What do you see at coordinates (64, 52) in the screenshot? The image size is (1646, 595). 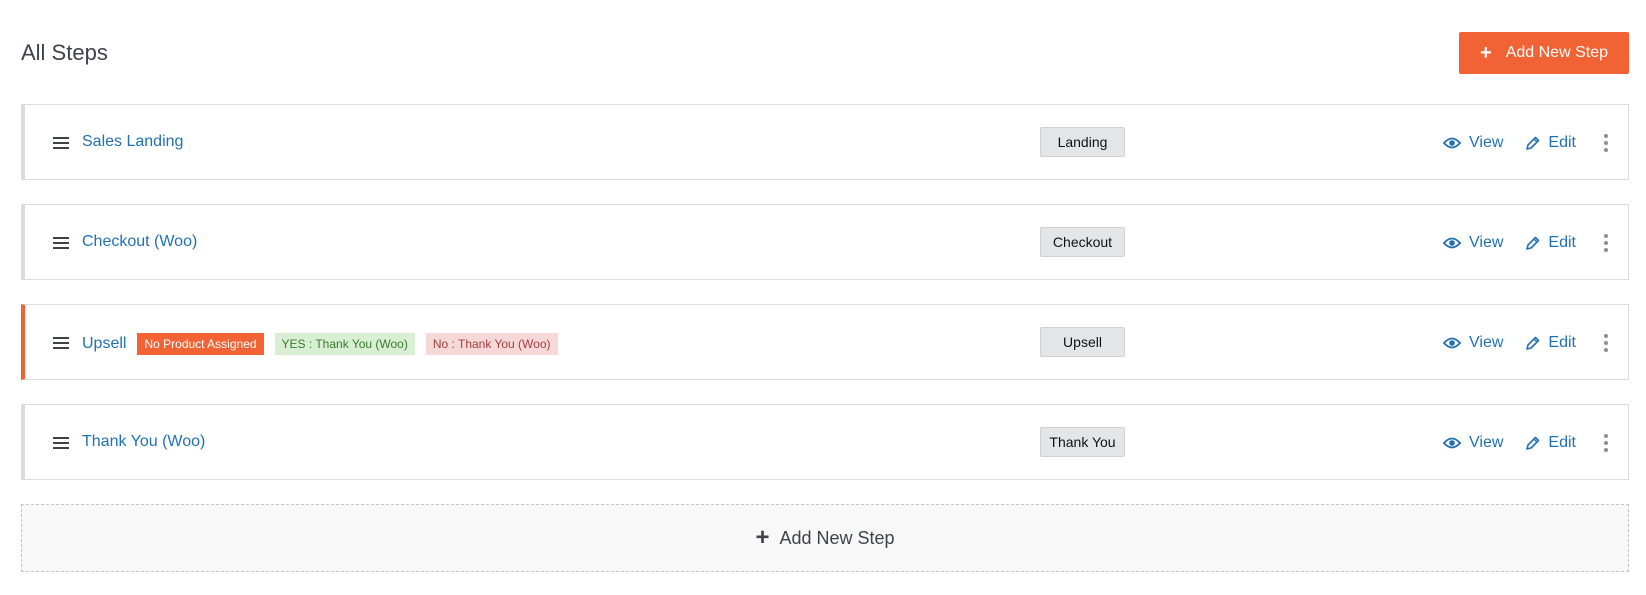 I see `page-title: All Steps` at bounding box center [64, 52].